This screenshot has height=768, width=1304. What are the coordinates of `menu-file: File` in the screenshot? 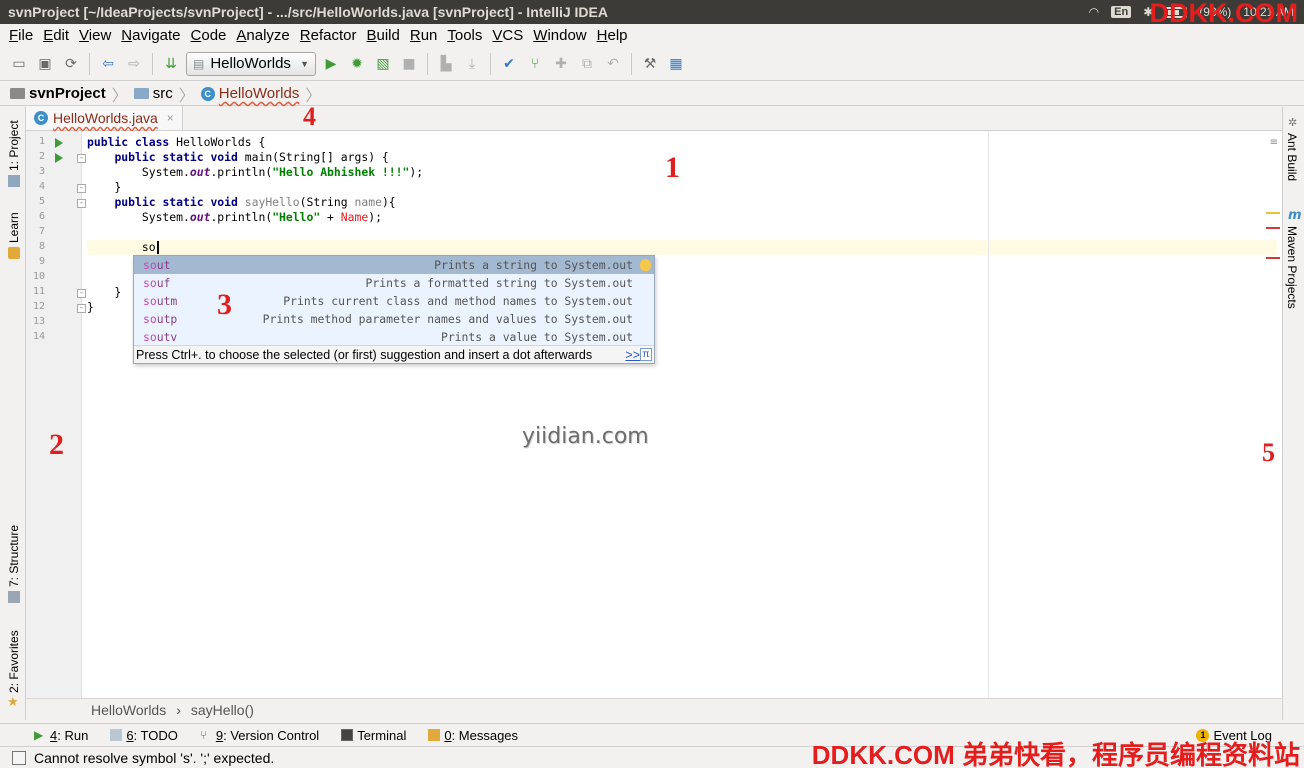 It's located at (21, 35).